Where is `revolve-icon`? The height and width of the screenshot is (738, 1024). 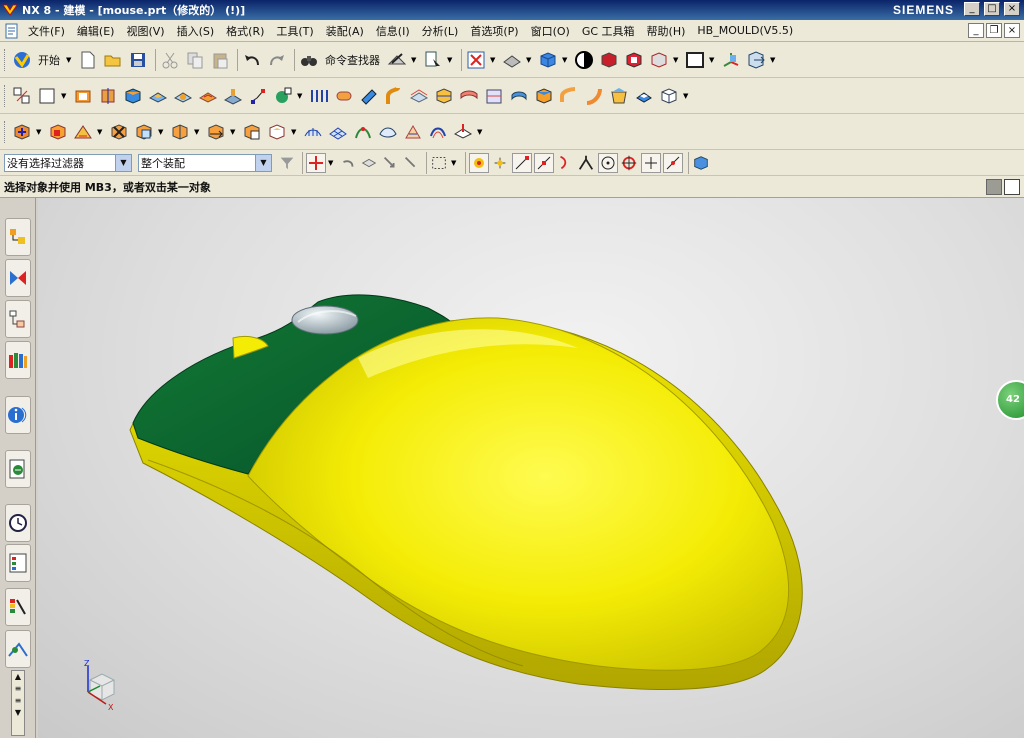 revolve-icon is located at coordinates (108, 96).